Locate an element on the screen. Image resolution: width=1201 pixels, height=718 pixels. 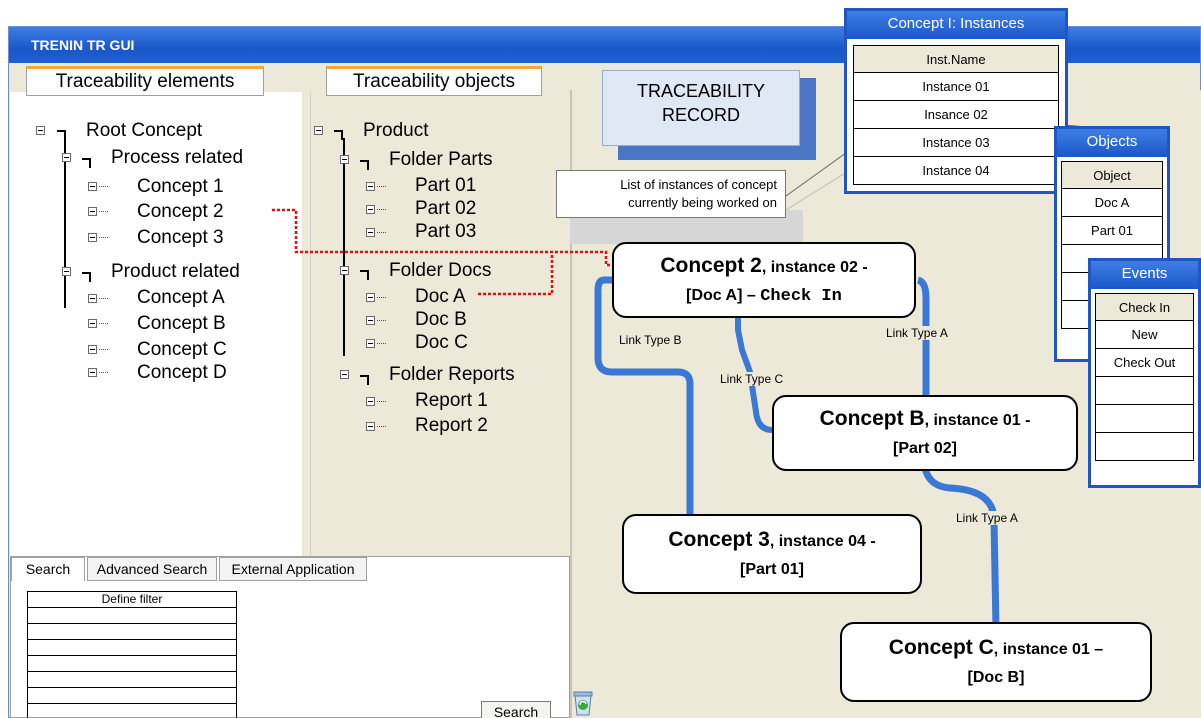
link-label-a-2: Link Type A is located at coordinates (987, 518).